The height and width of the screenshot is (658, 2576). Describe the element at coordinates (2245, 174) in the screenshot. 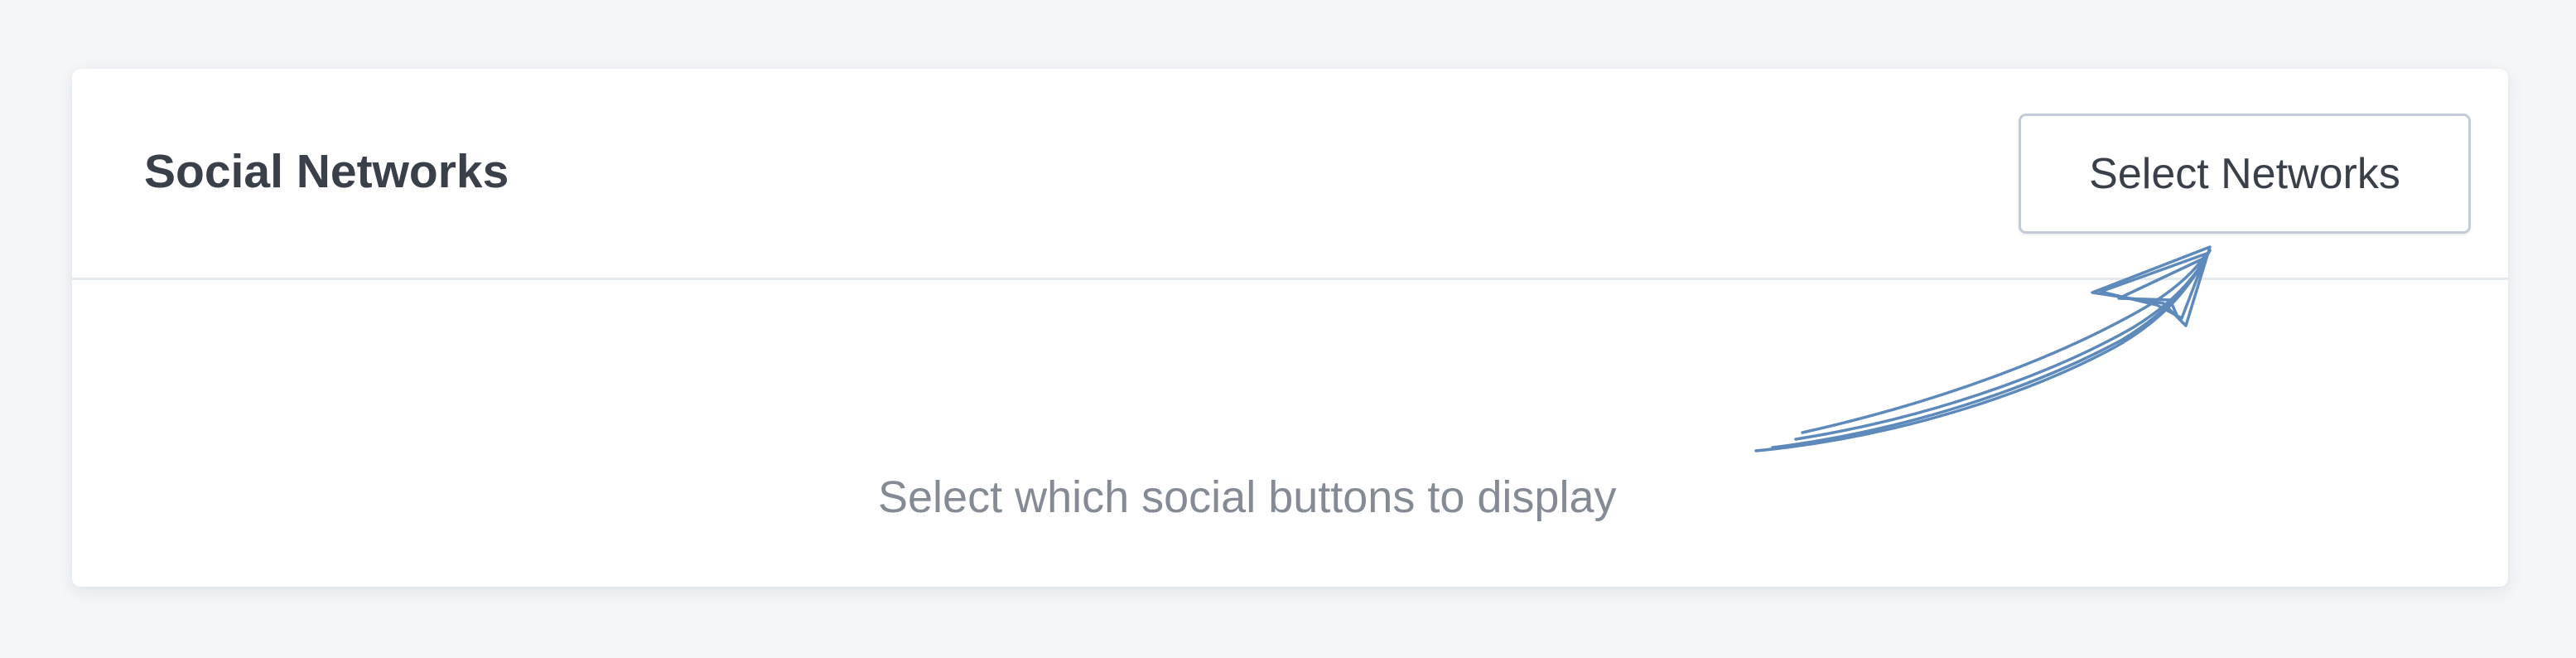

I see `select-networks-button: Select Networks` at that location.